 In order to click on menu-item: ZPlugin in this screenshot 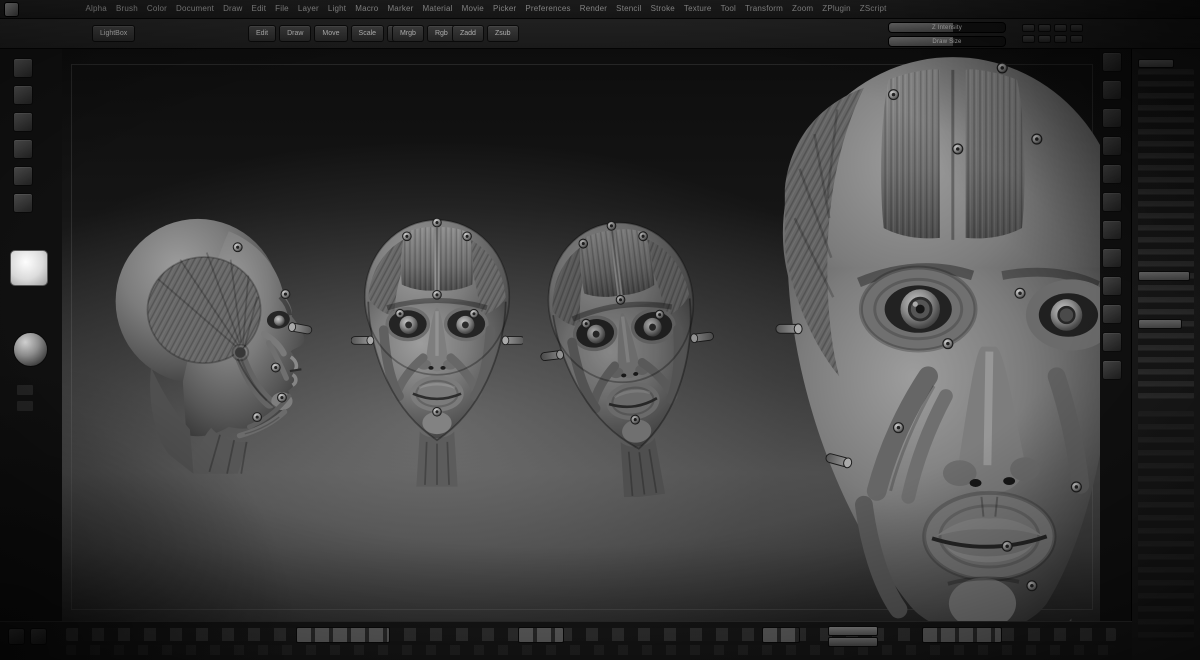, I will do `click(837, 9)`.